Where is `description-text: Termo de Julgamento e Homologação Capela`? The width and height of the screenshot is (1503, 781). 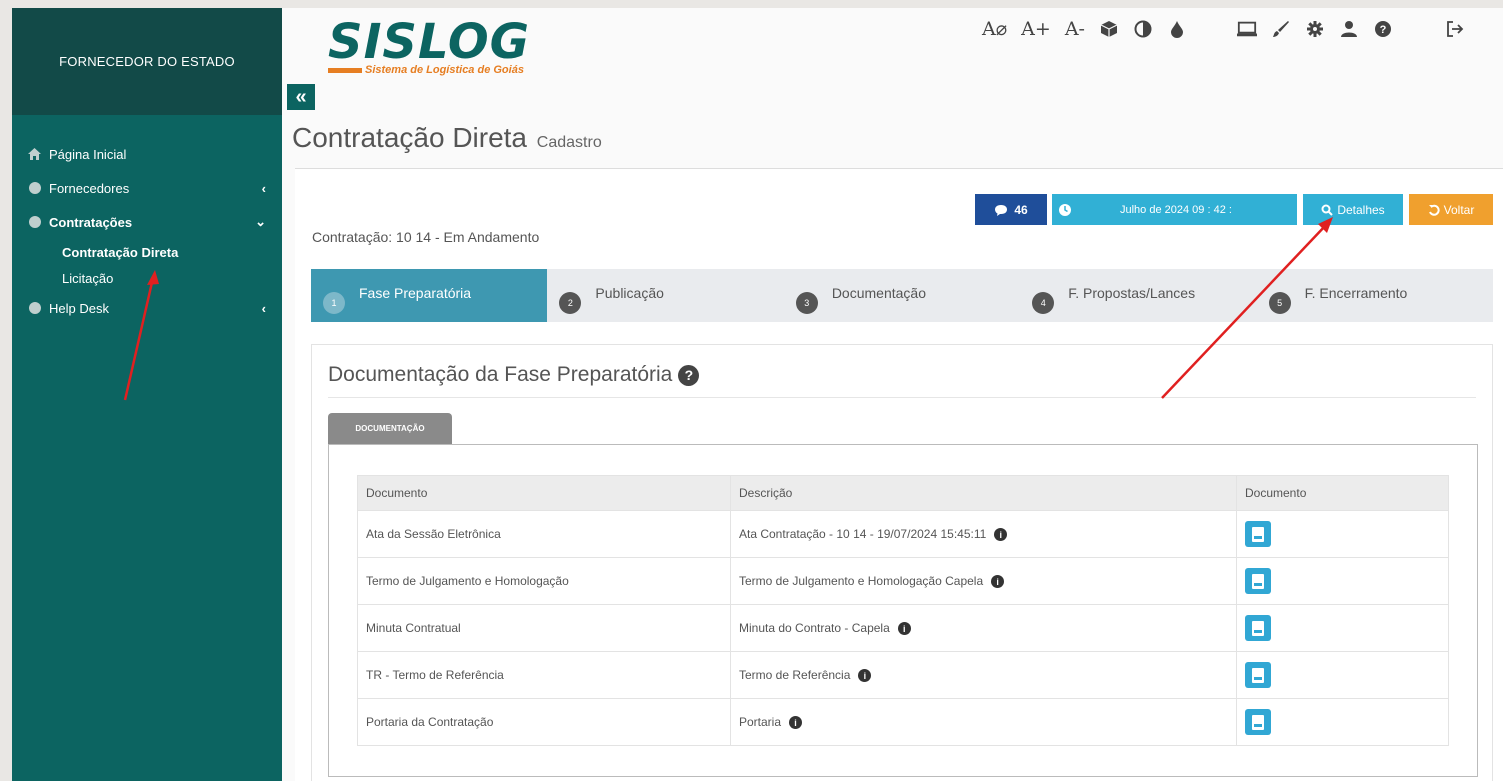
description-text: Termo de Julgamento e Homologação Capela is located at coordinates (861, 580).